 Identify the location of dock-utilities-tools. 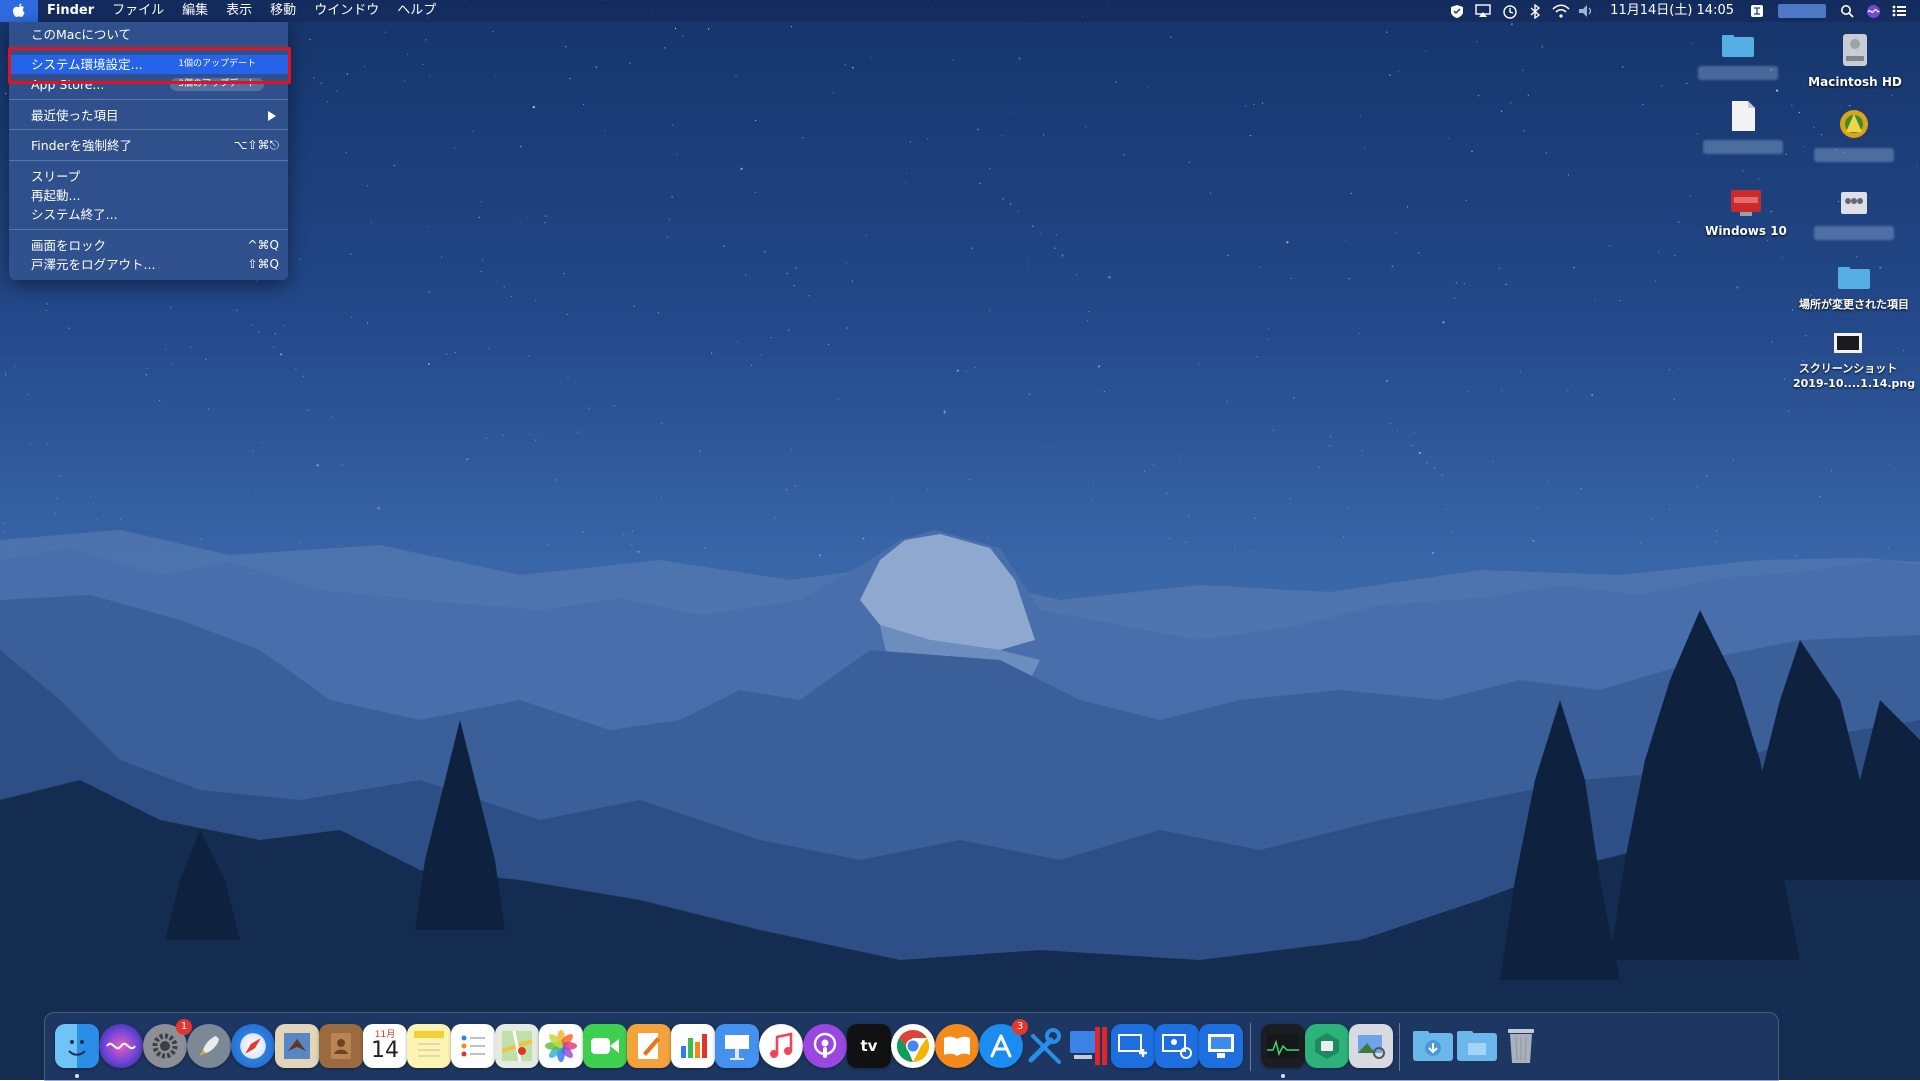
(1045, 1046).